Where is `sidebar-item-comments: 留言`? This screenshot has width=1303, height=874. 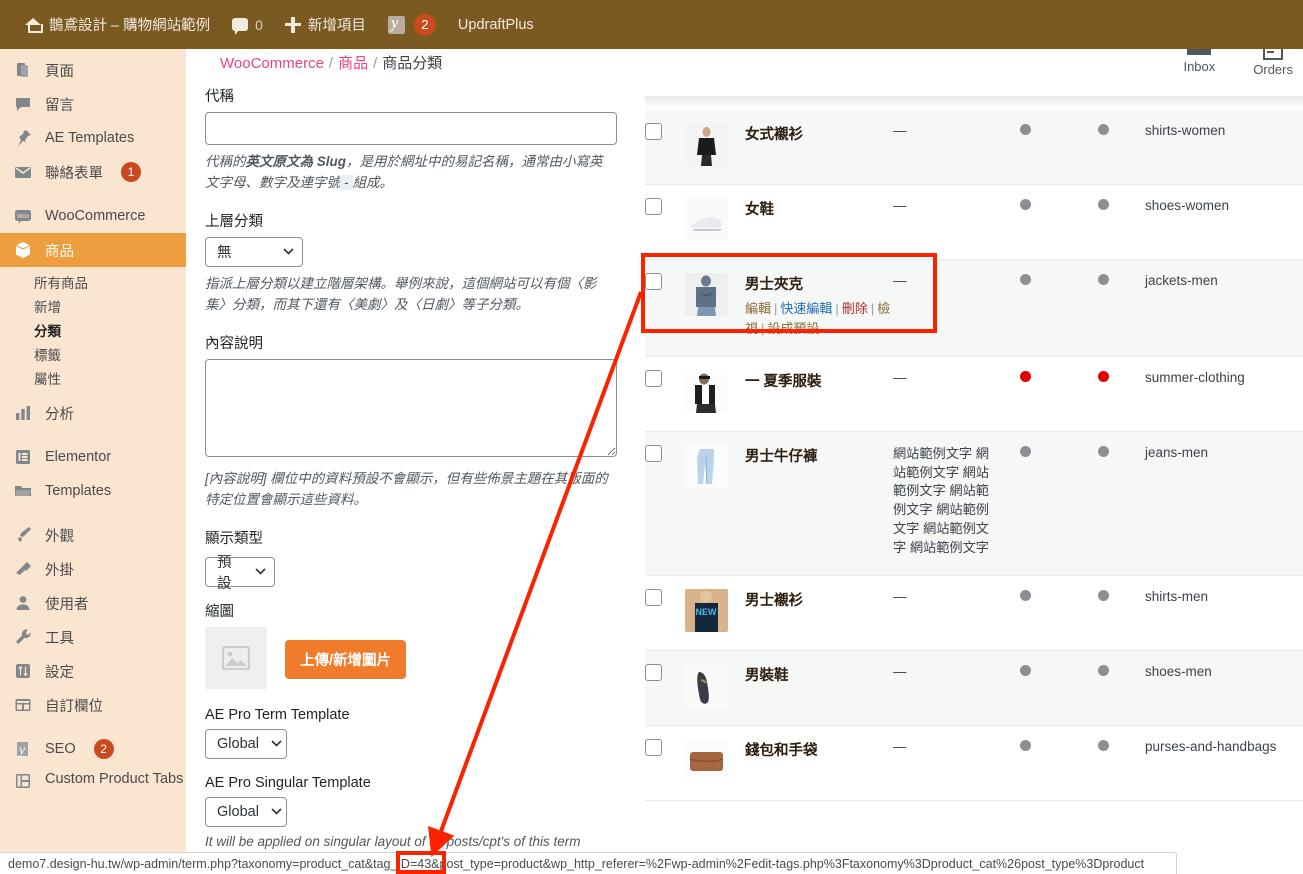 sidebar-item-comments: 留言 is located at coordinates (93, 104).